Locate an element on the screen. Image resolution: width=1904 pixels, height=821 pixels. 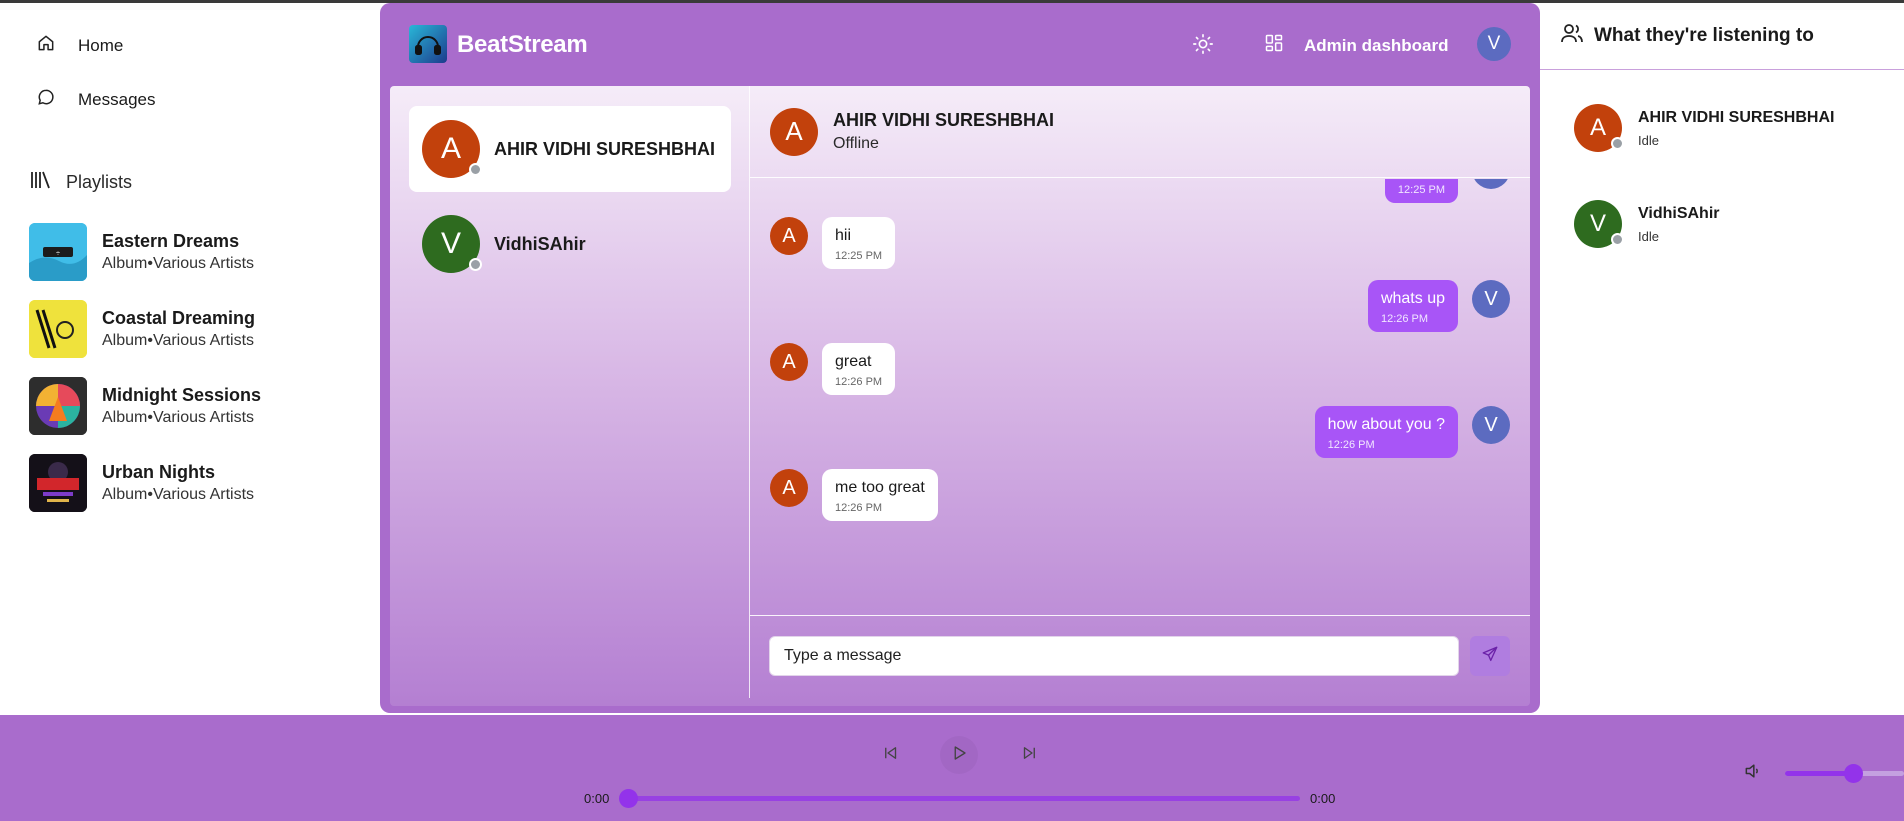
admin-dashboard-button: Admin dashboard is located at coordinates (1356, 45).